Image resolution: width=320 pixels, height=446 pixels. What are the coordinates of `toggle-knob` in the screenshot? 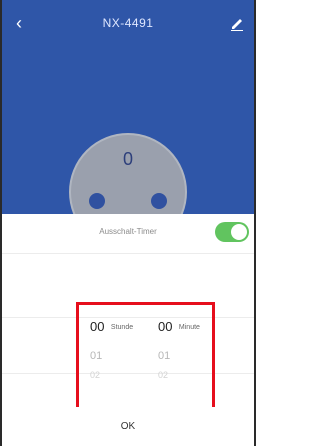 It's located at (239, 232).